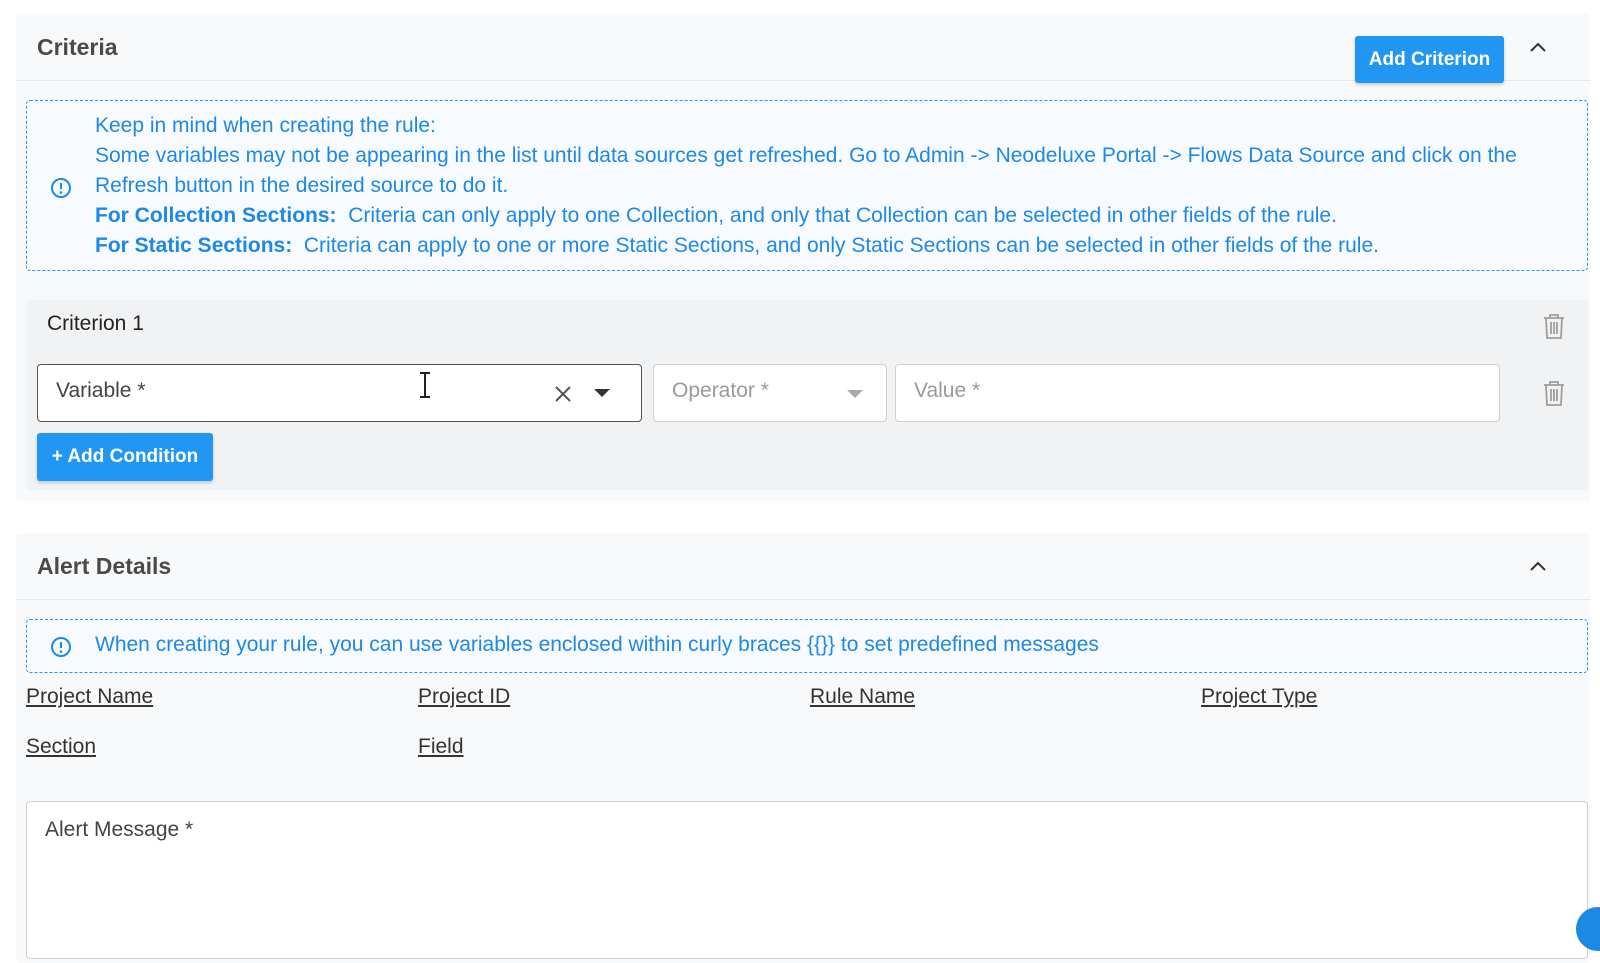  What do you see at coordinates (1554, 326) in the screenshot?
I see `delete-criterion-icon` at bounding box center [1554, 326].